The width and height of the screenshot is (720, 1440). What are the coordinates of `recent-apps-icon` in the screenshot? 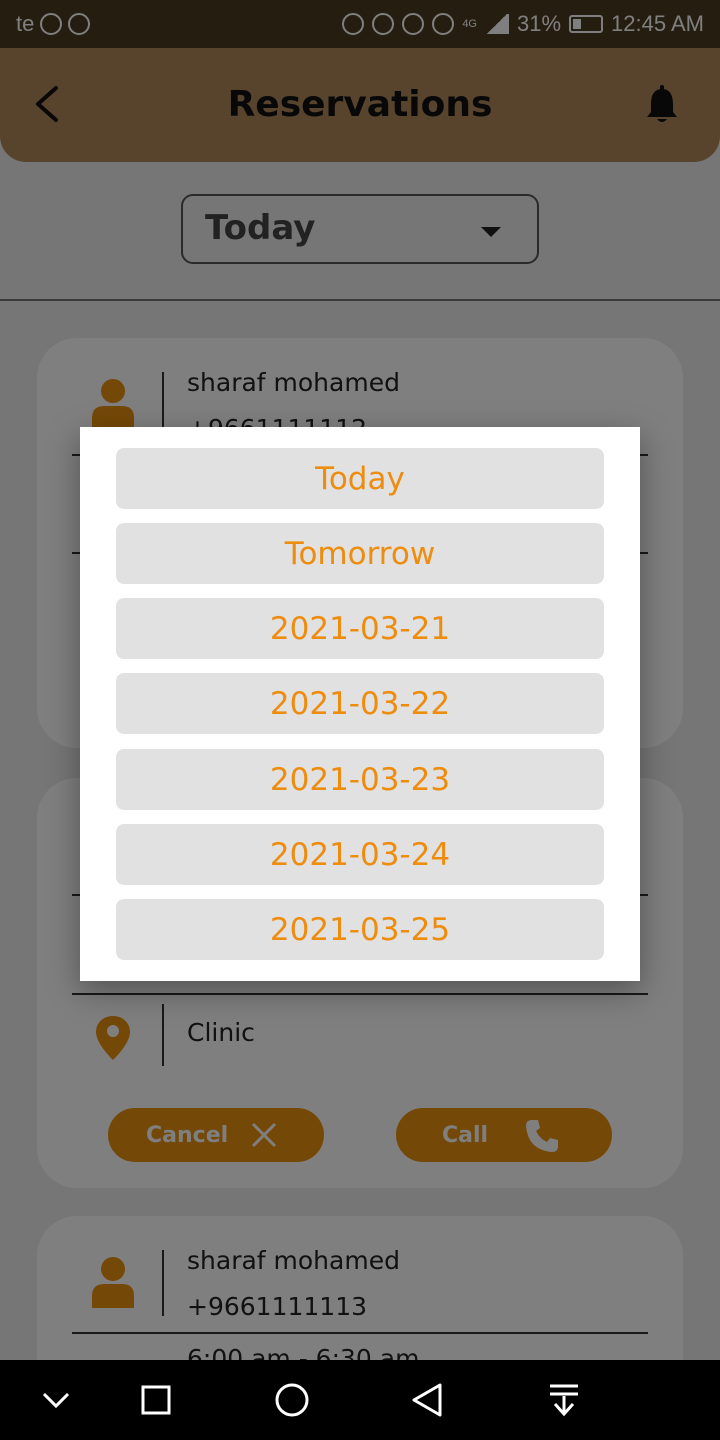 It's located at (156, 1400).